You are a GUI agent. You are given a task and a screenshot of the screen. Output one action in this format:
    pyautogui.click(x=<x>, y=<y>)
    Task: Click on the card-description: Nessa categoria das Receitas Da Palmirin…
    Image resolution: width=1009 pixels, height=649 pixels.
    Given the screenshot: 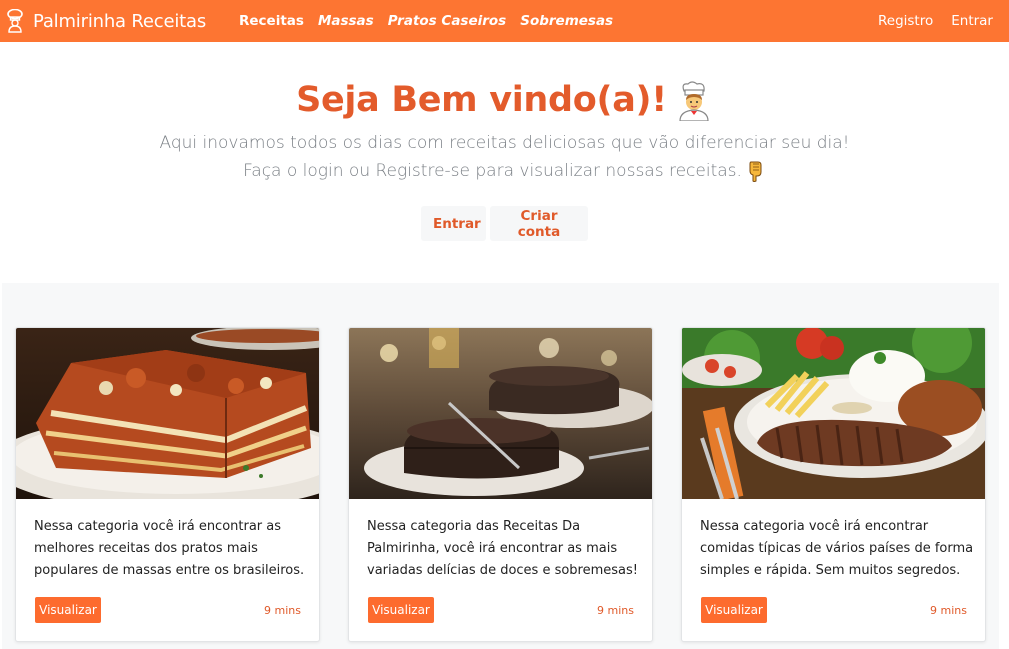 What is the action you would take?
    pyautogui.click(x=503, y=548)
    